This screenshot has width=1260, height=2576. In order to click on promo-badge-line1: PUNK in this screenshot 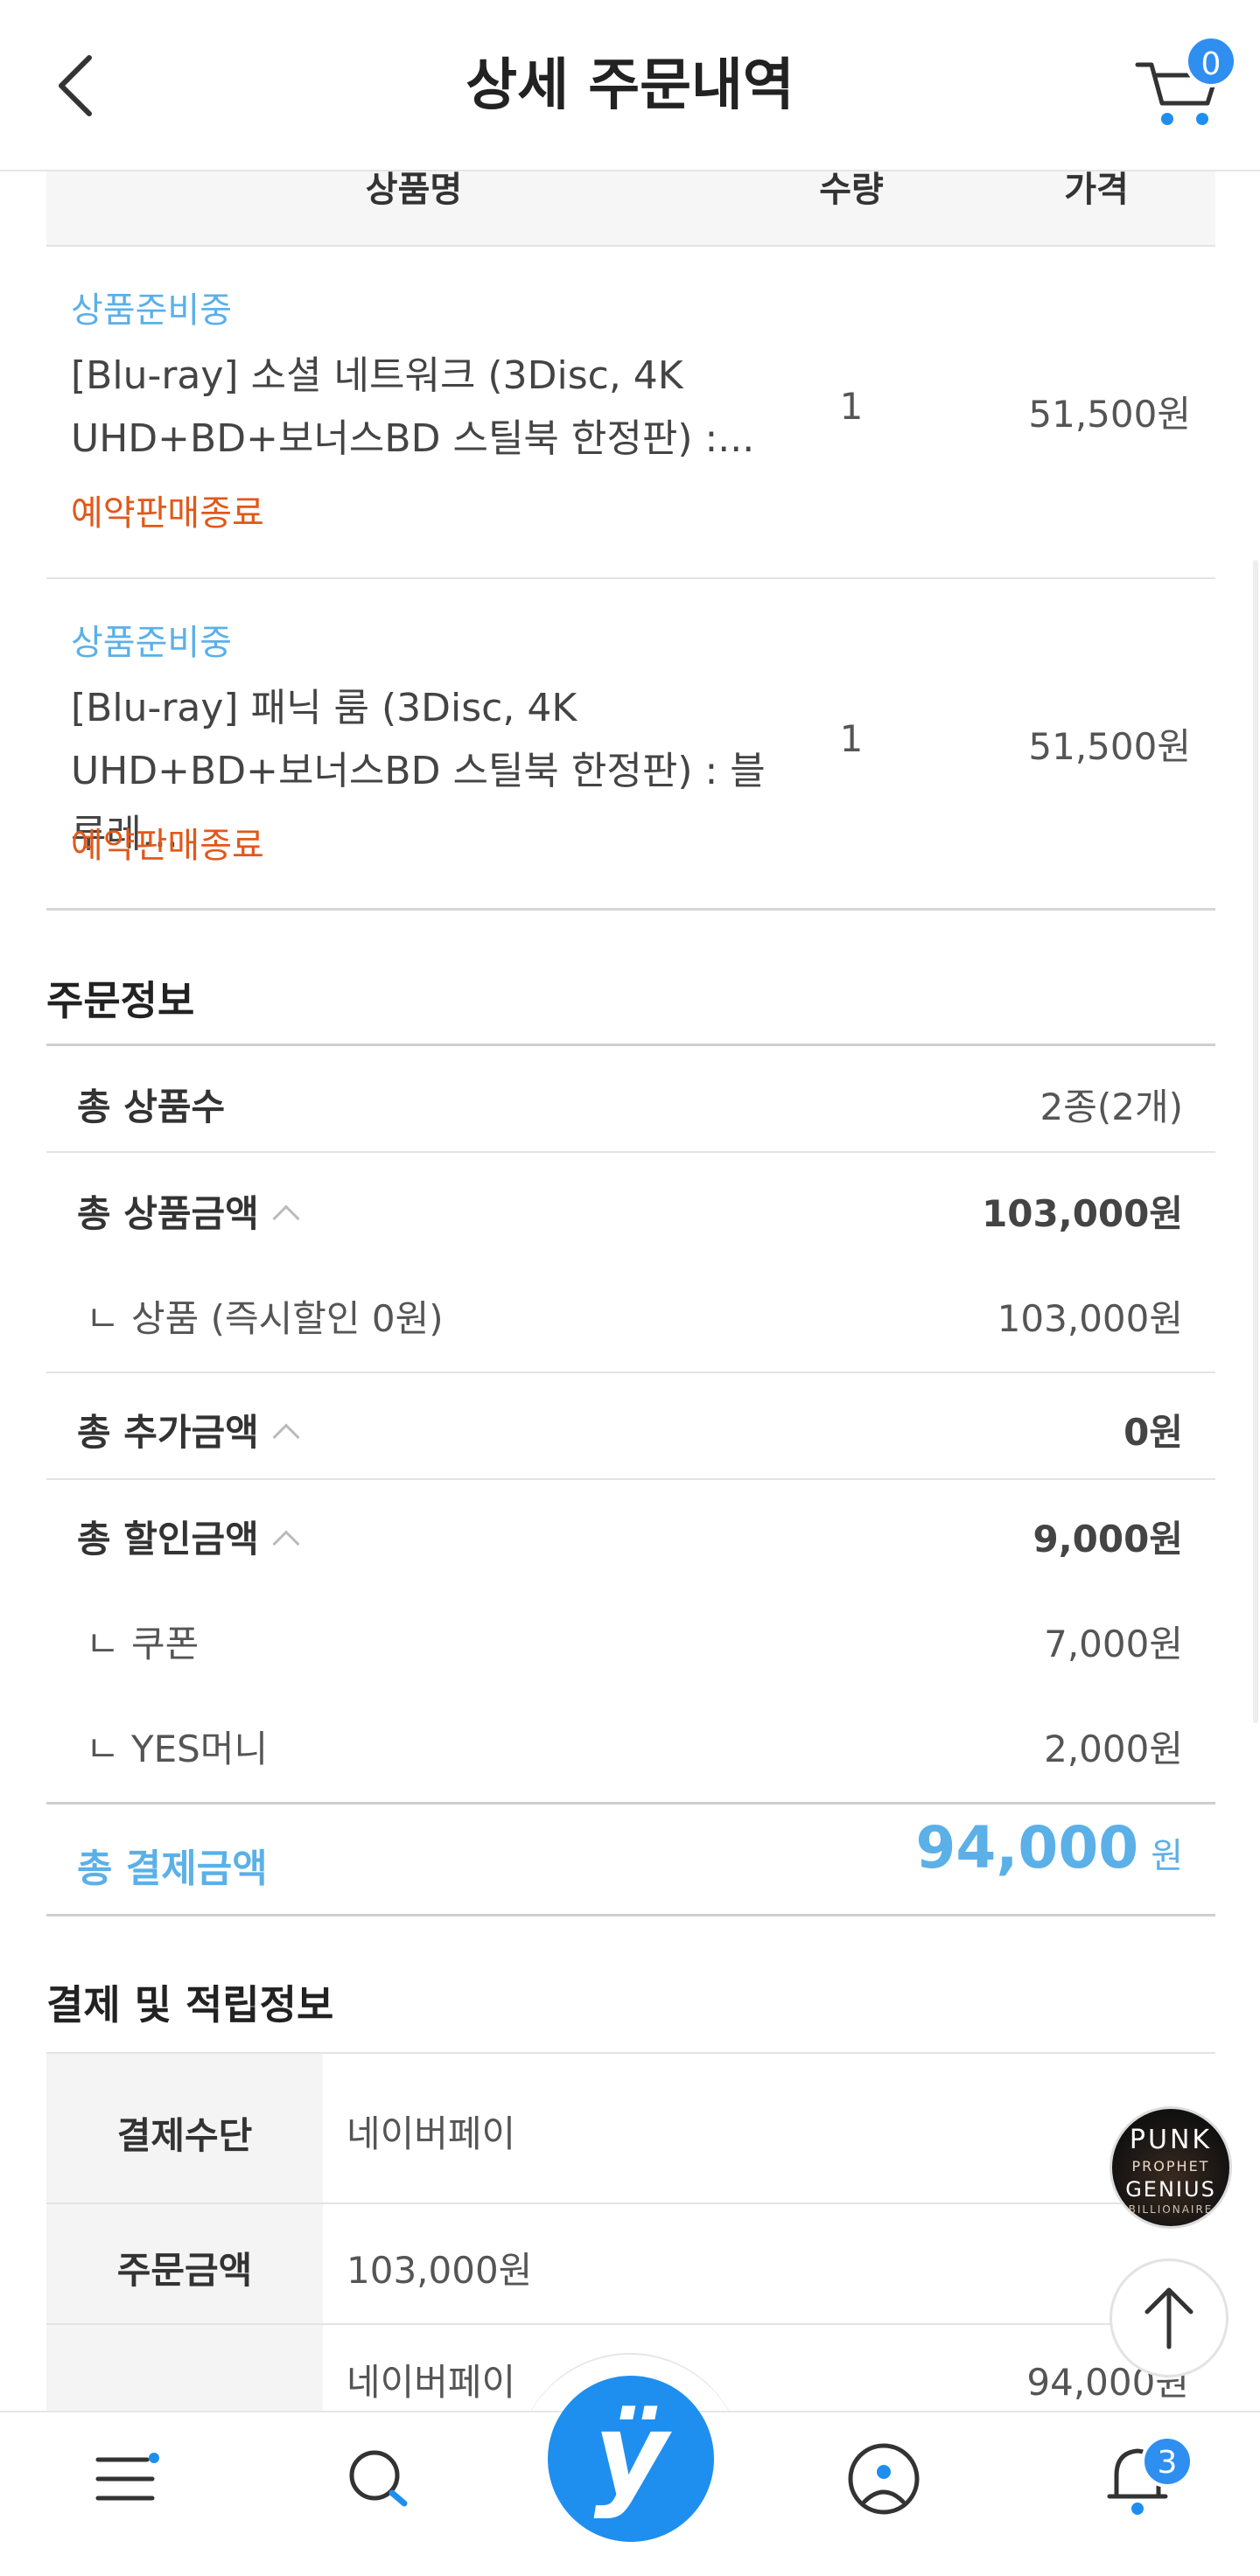, I will do `click(1171, 2140)`.